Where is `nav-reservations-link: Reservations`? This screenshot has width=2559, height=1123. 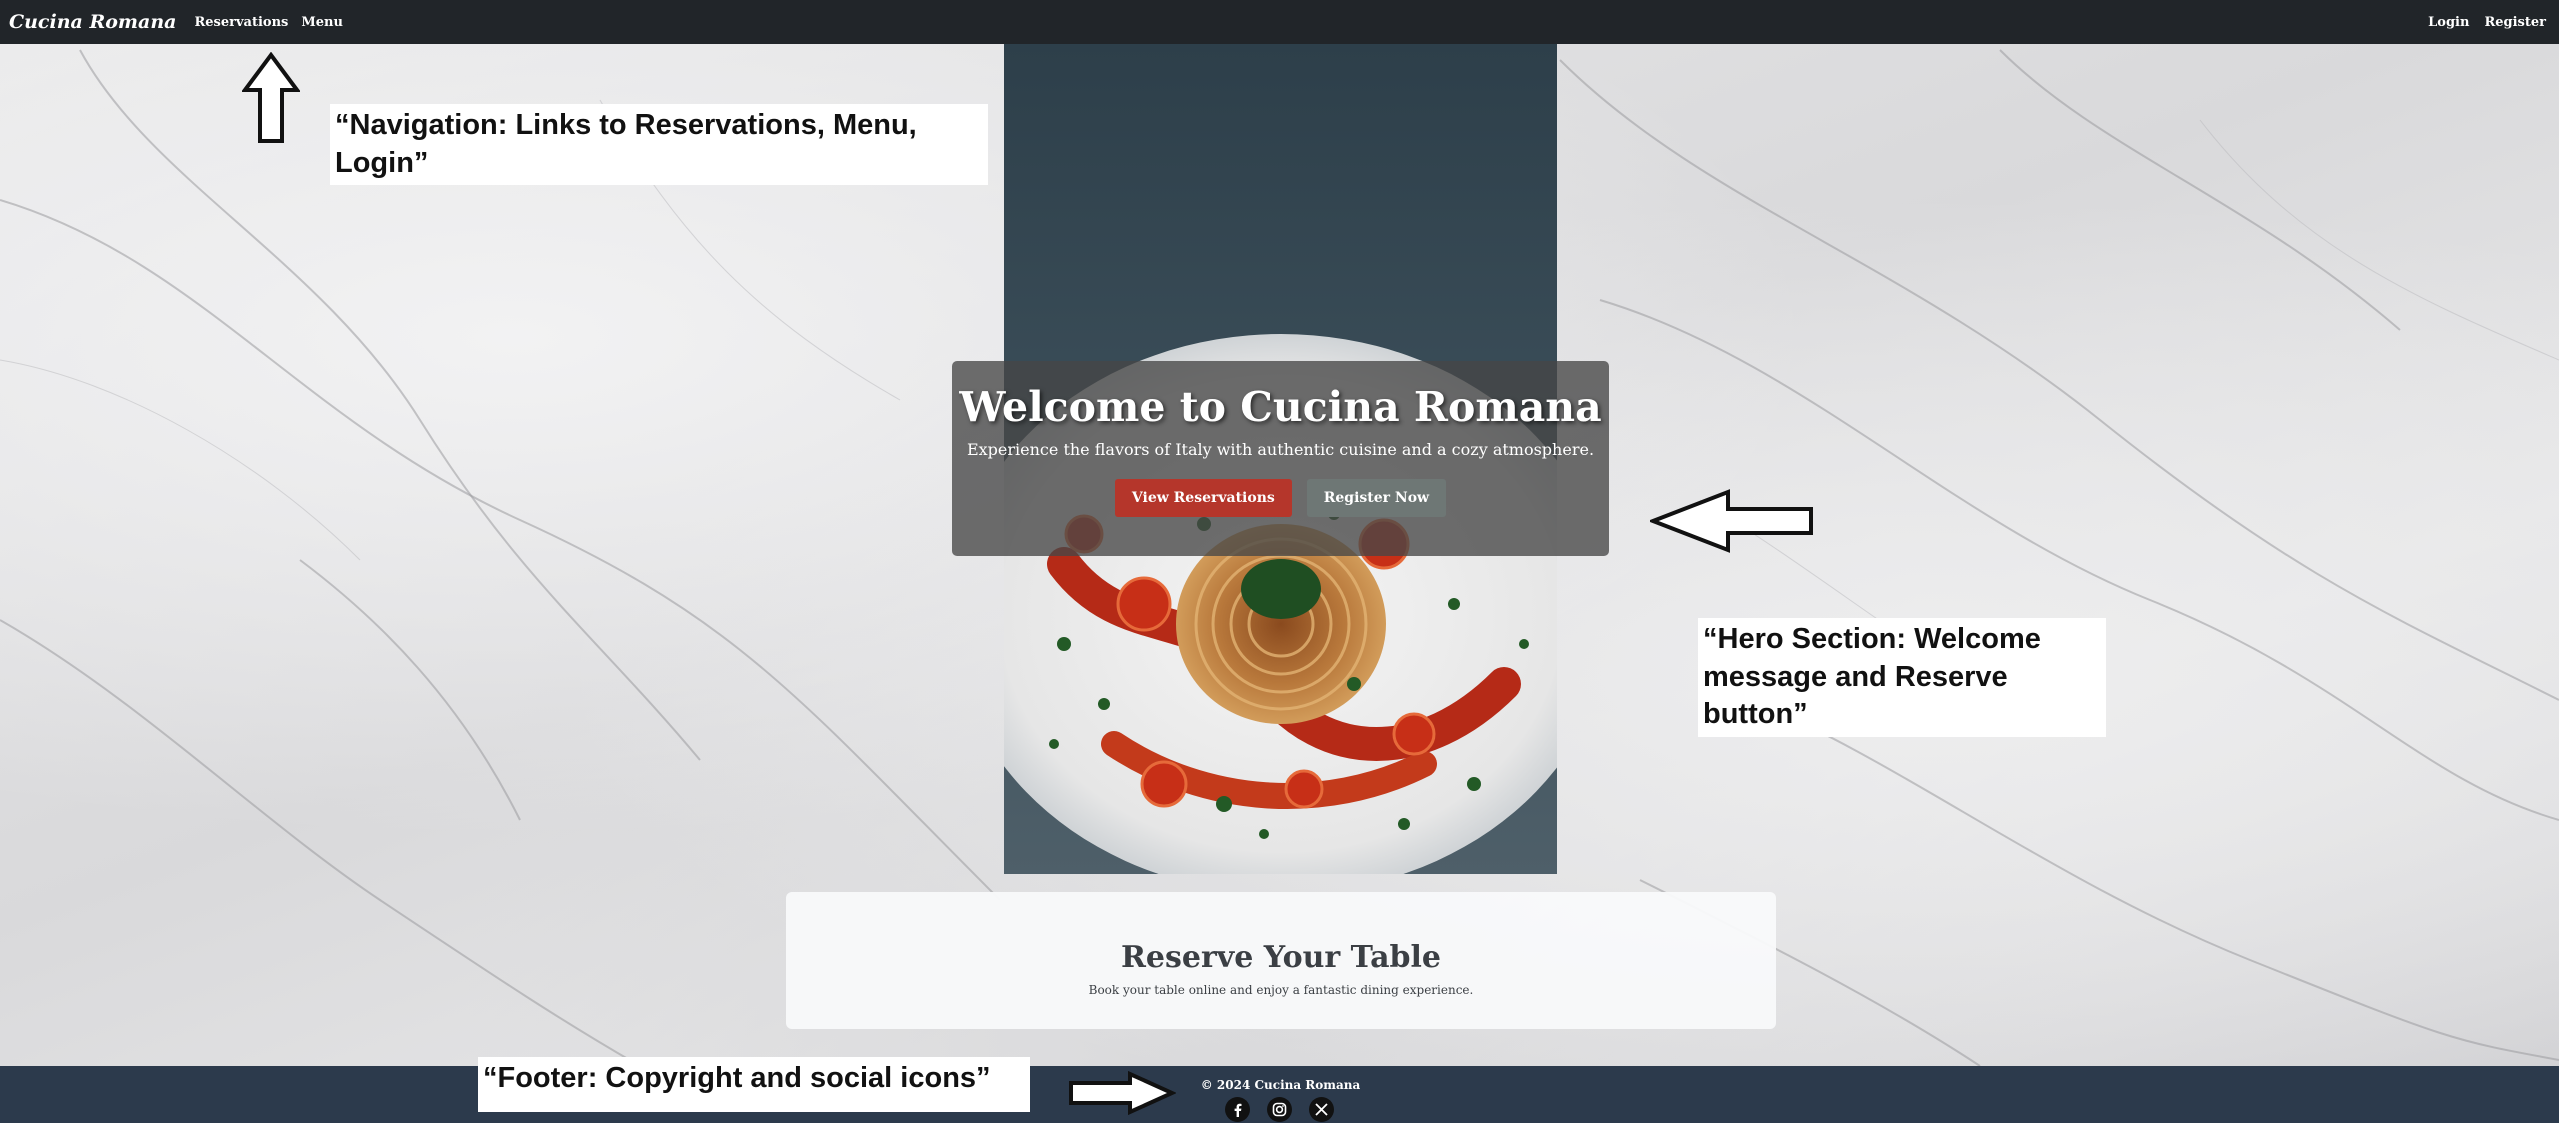 nav-reservations-link: Reservations is located at coordinates (241, 22).